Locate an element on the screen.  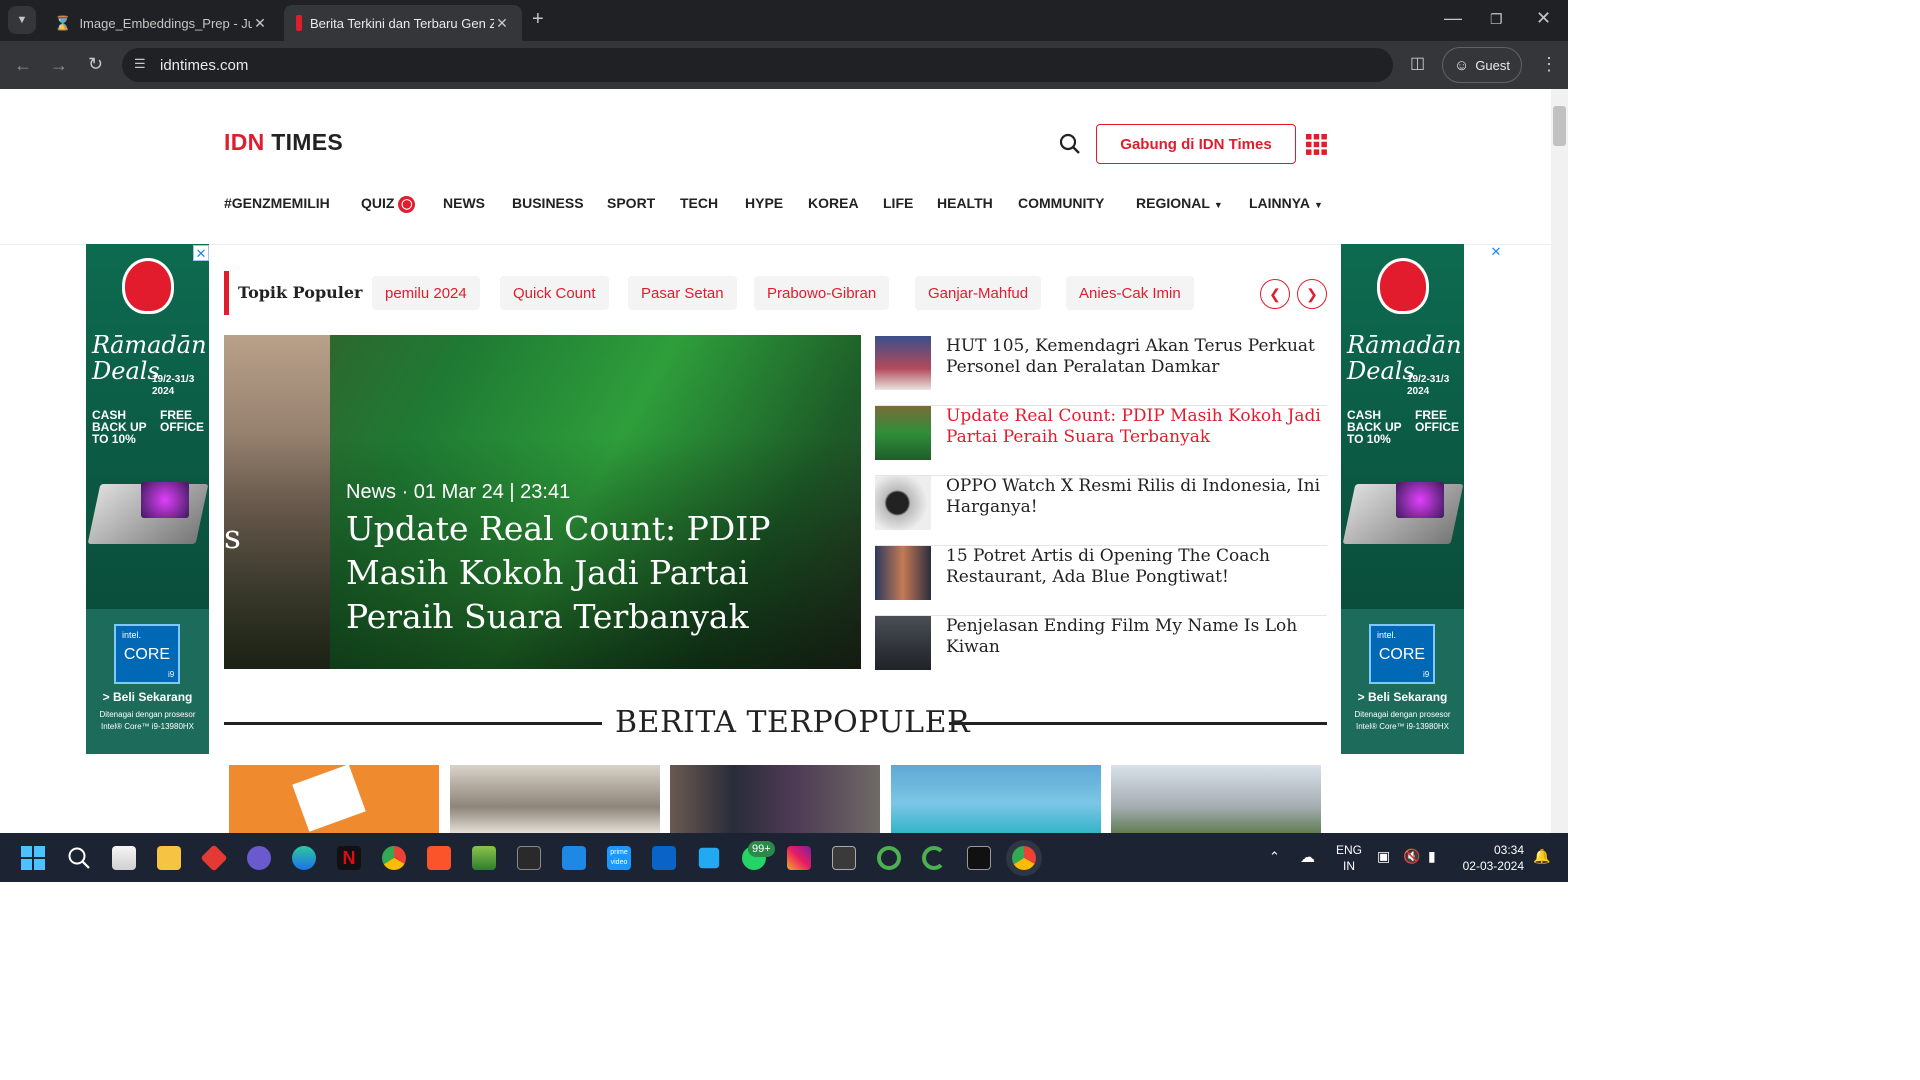
nav-community: COMMUNITY is located at coordinates (1061, 203).